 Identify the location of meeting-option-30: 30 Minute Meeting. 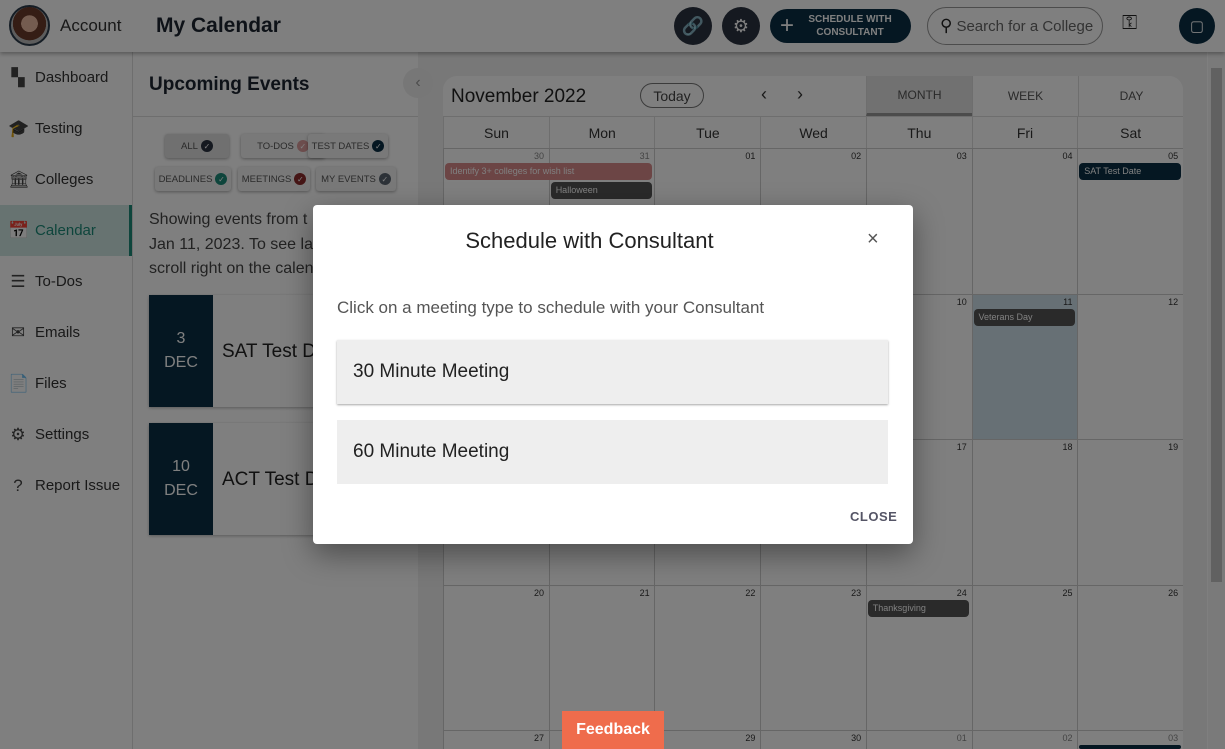
(612, 372).